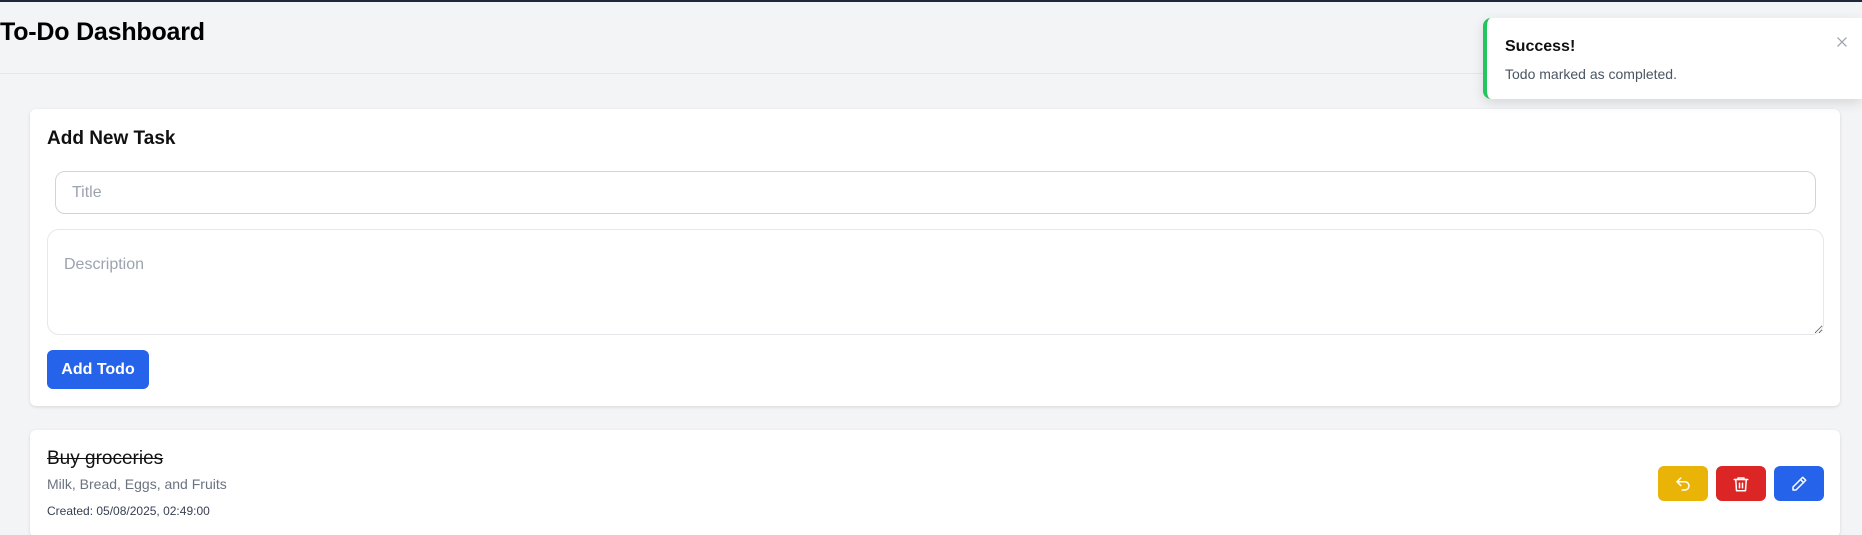 The image size is (1862, 535). What do you see at coordinates (137, 484) in the screenshot?
I see `todo-description: Milk, Bread, Eggs, and Fruits` at bounding box center [137, 484].